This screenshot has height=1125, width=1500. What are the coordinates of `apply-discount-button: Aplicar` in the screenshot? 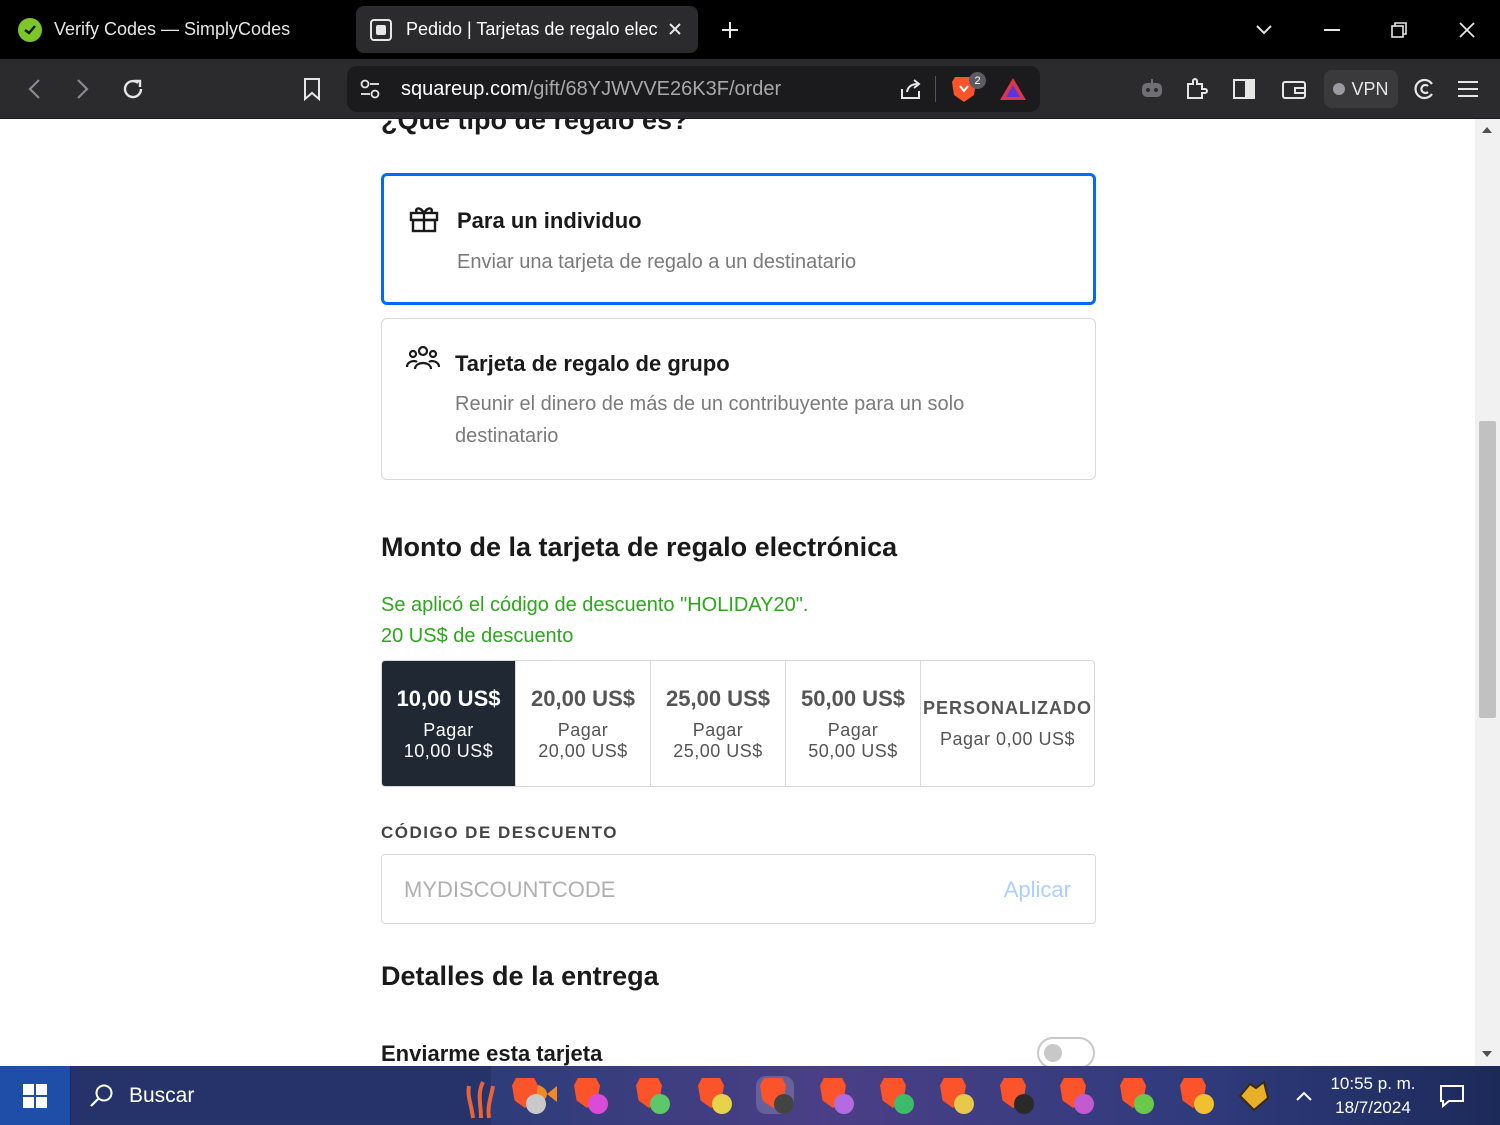 It's located at (1037, 890).